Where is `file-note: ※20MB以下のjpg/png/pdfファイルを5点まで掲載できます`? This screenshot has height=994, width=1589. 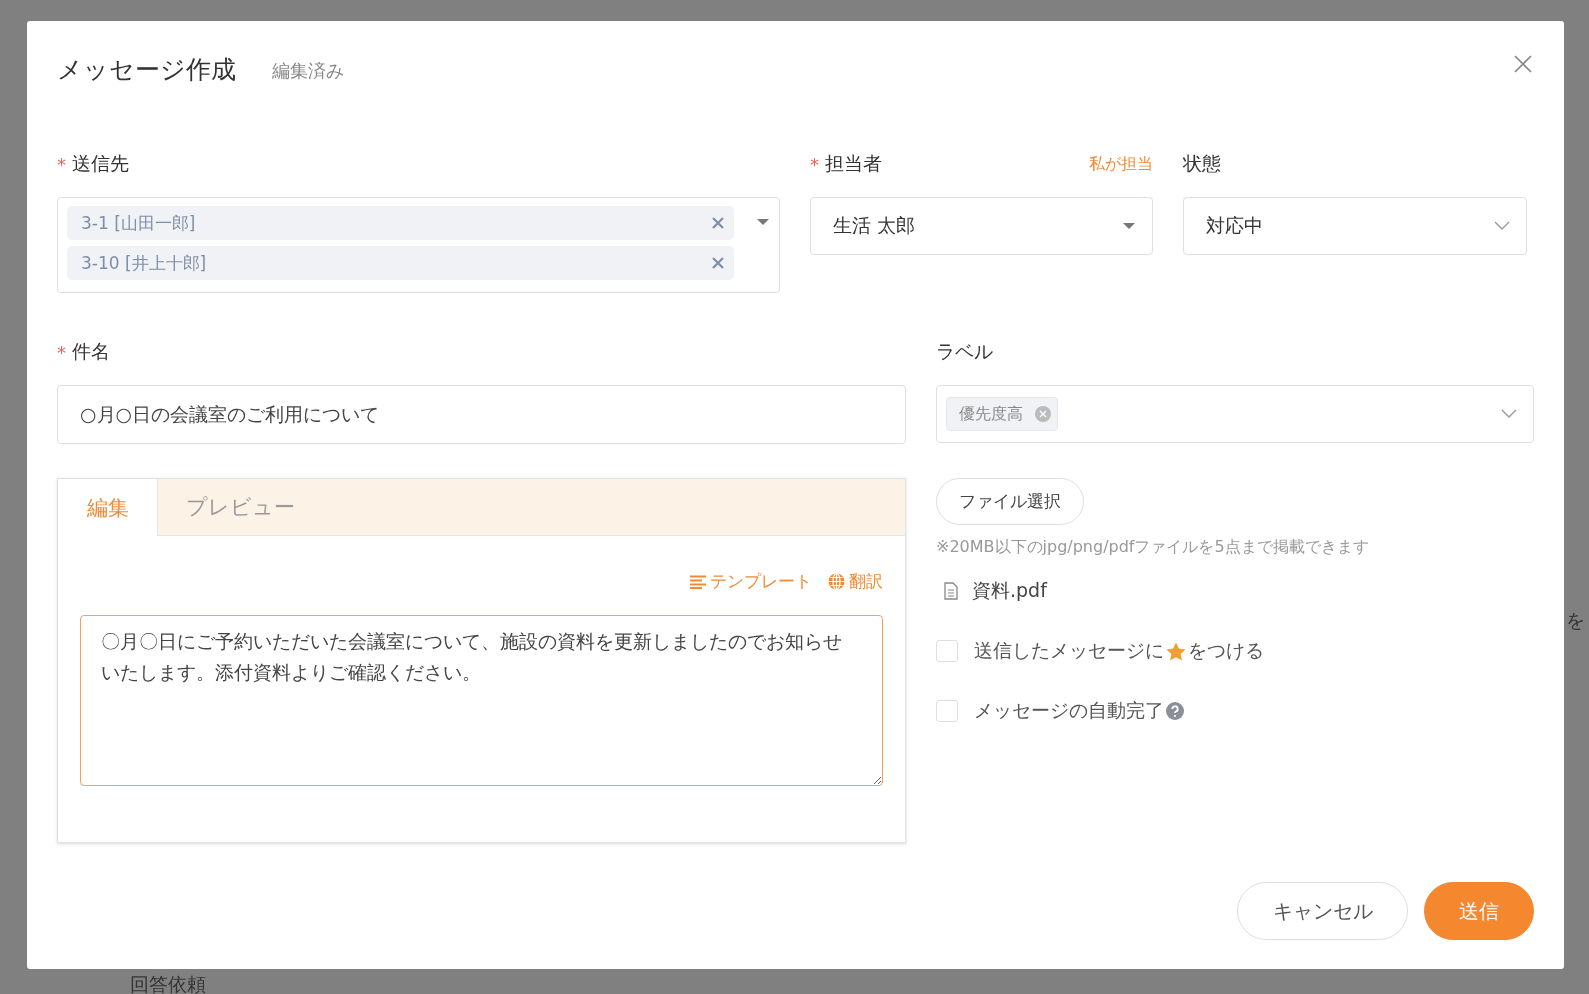 file-note: ※20MB以下のjpg/png/pdfファイルを5点まで掲載できます is located at coordinates (1152, 547).